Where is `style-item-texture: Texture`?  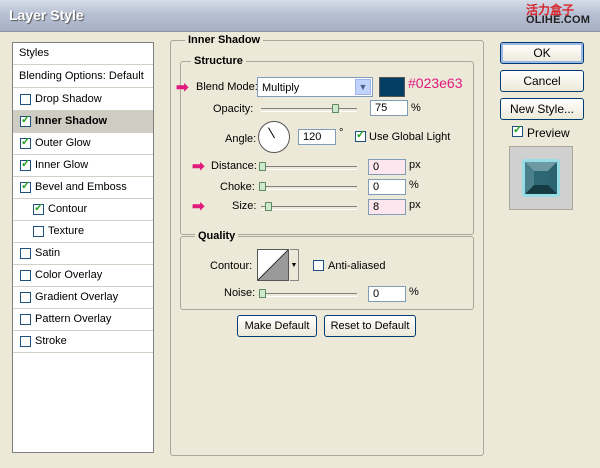 style-item-texture: Texture is located at coordinates (83, 232).